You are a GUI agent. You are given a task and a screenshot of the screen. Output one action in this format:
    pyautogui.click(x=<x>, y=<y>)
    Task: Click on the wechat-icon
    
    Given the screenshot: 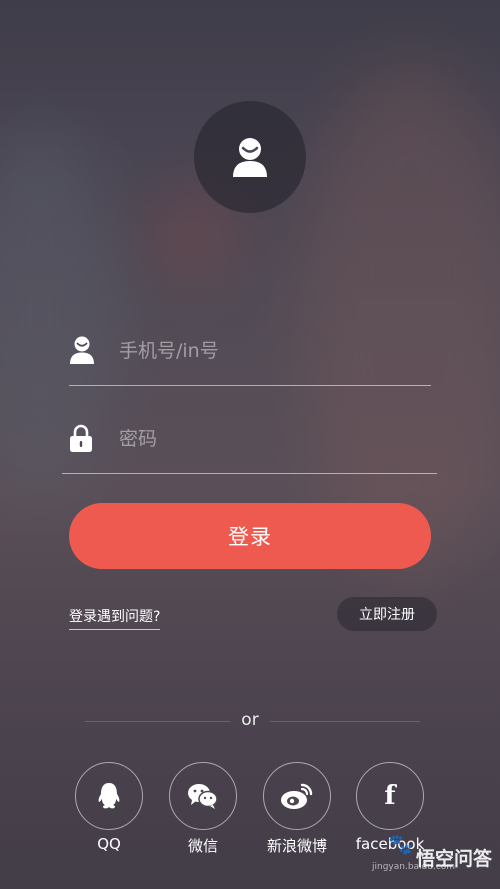 What is the action you would take?
    pyautogui.click(x=203, y=796)
    